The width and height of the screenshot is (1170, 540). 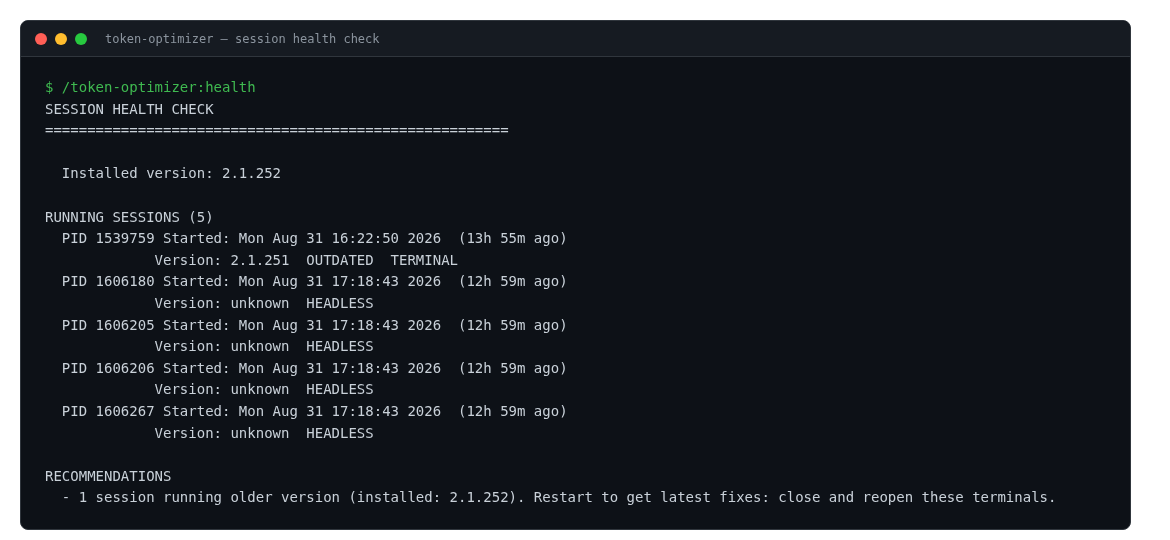 I want to click on window-title: token-optimizer — session health check, so click(x=242, y=38).